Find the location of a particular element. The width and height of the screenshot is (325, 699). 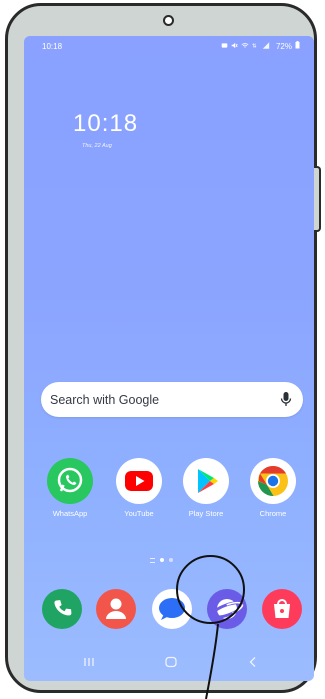

page-indicator-dot-active is located at coordinates (162, 560).